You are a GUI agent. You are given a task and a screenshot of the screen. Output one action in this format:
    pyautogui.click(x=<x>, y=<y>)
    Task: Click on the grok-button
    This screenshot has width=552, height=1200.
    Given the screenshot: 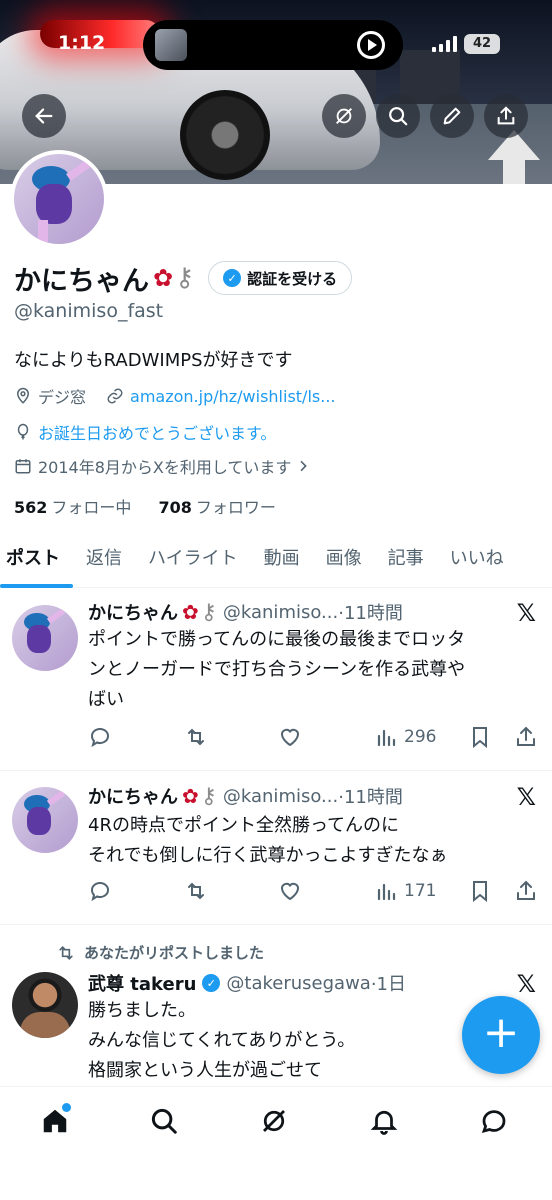 What is the action you would take?
    pyautogui.click(x=344, y=116)
    